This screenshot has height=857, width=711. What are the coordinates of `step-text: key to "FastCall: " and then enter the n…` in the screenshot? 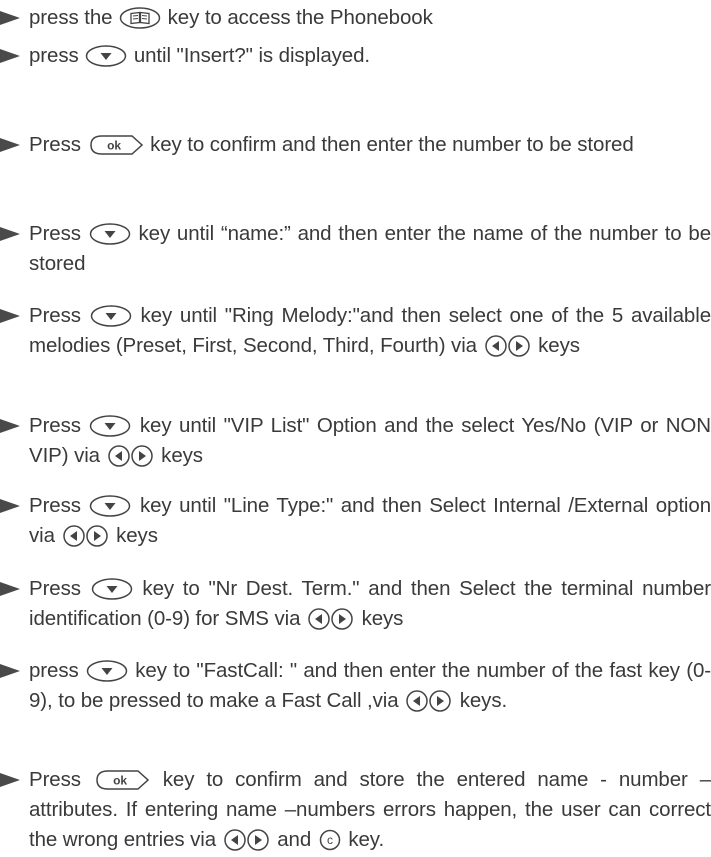 It's located at (370, 685).